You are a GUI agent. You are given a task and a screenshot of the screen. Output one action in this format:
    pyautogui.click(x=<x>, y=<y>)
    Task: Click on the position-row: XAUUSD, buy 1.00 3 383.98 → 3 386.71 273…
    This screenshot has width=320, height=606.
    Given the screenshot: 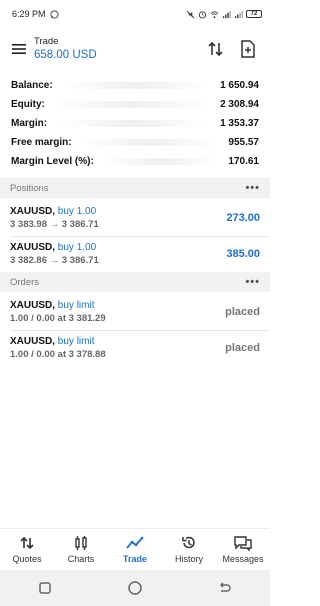 What is the action you would take?
    pyautogui.click(x=135, y=218)
    